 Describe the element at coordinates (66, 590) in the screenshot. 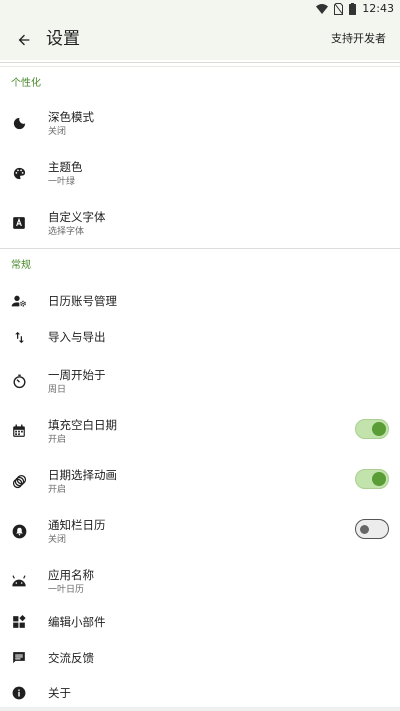

I see `setting-subtitle: 一叶日历` at that location.